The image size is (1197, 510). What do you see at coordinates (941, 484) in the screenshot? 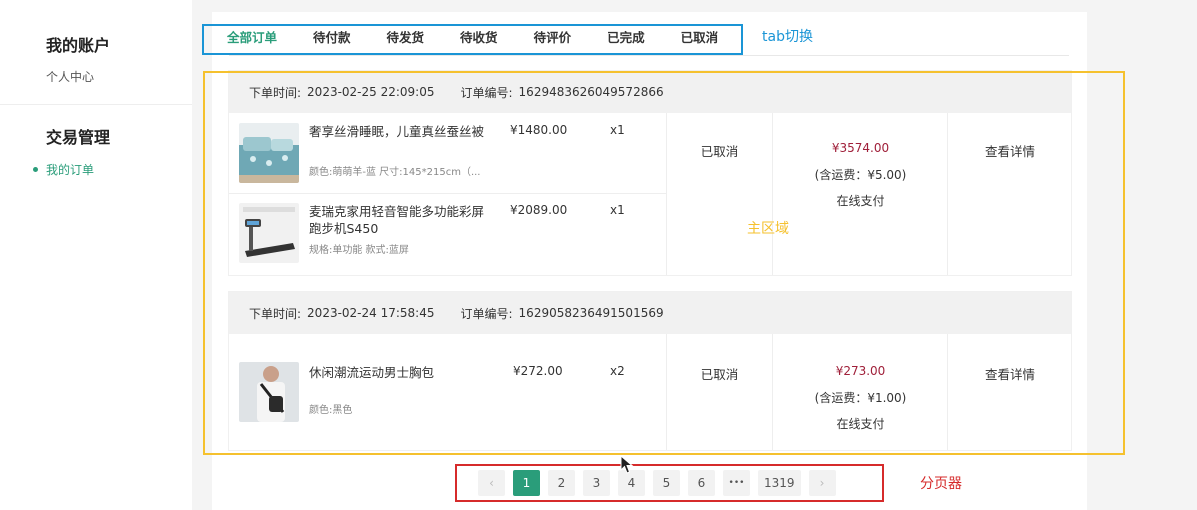
I see `pager-annotation-label: 分页器` at bounding box center [941, 484].